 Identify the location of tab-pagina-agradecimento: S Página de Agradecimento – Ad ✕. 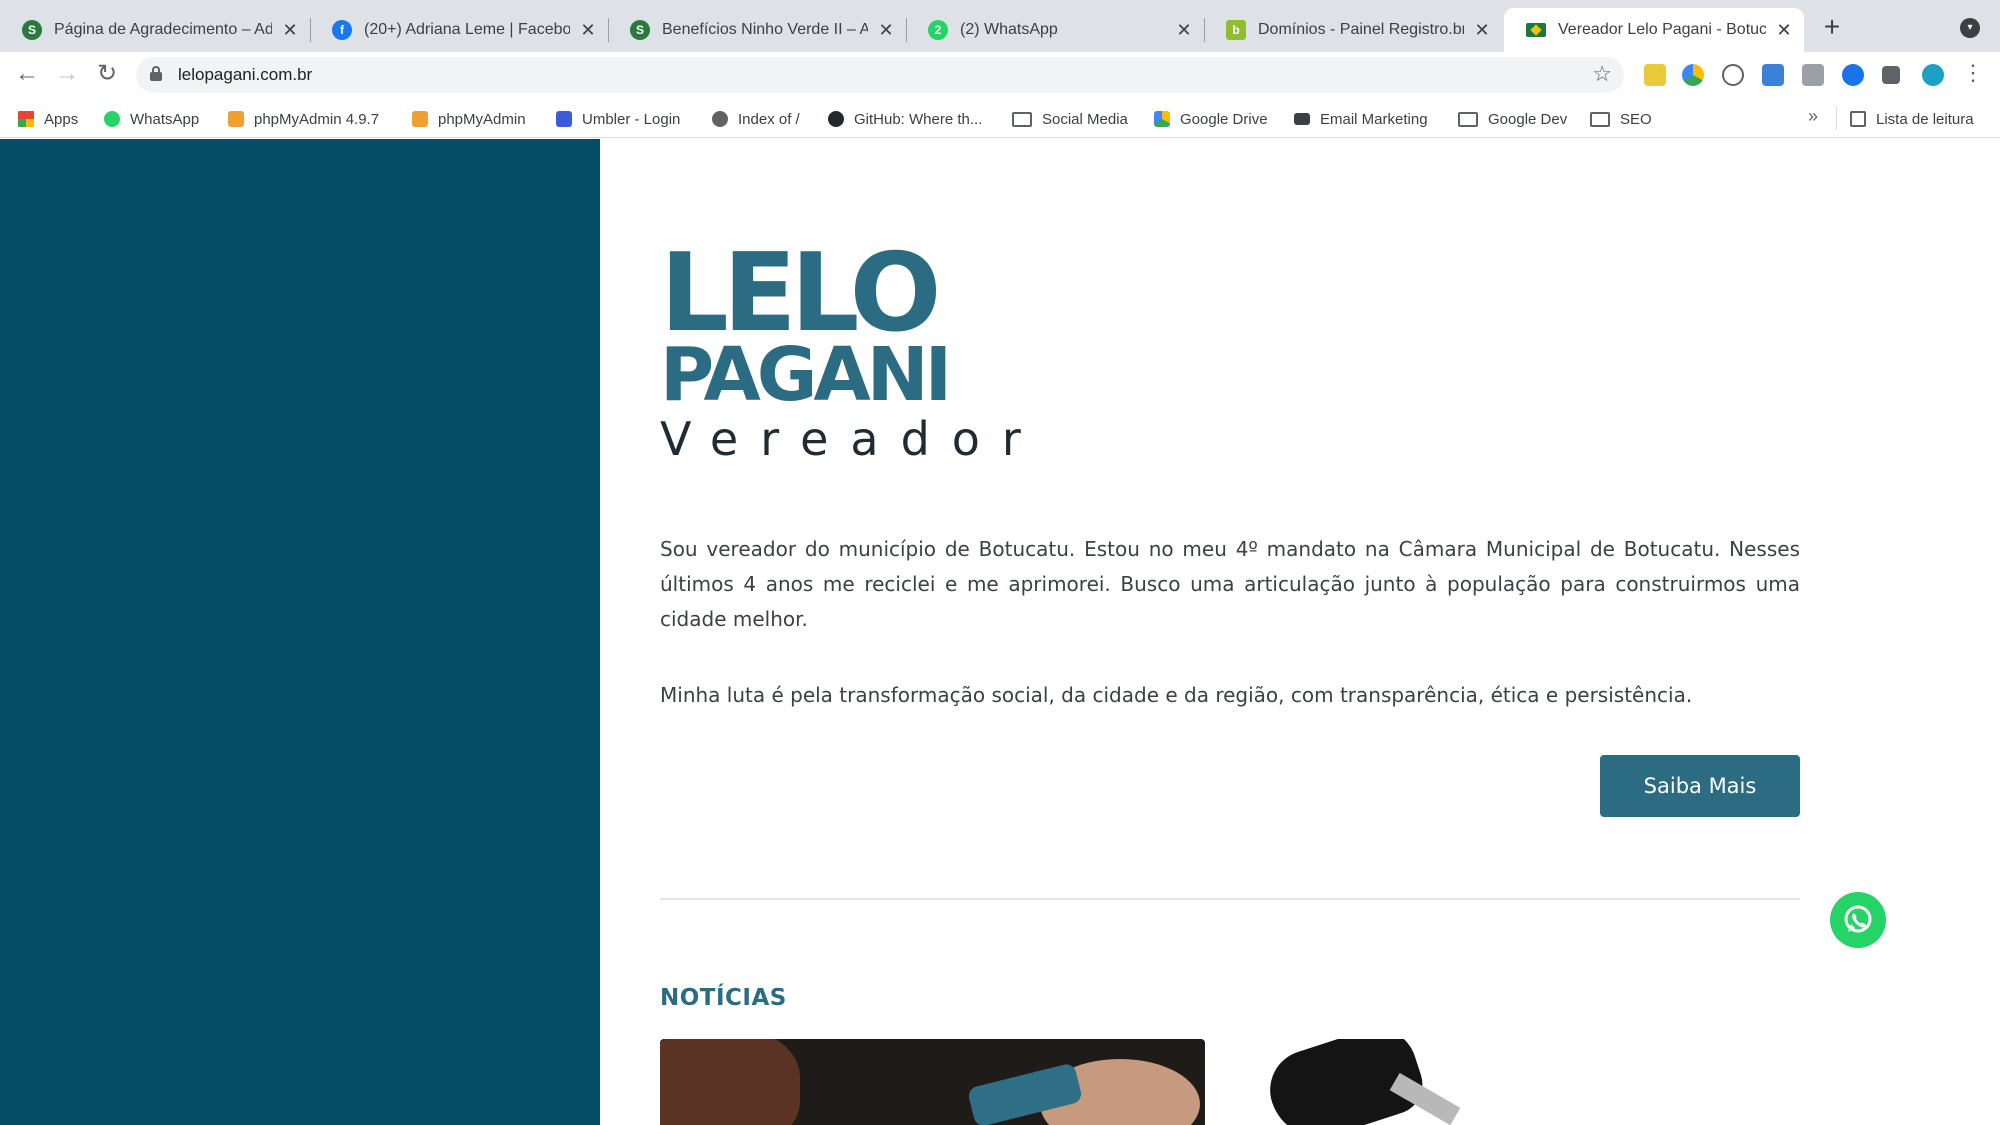
(155, 30).